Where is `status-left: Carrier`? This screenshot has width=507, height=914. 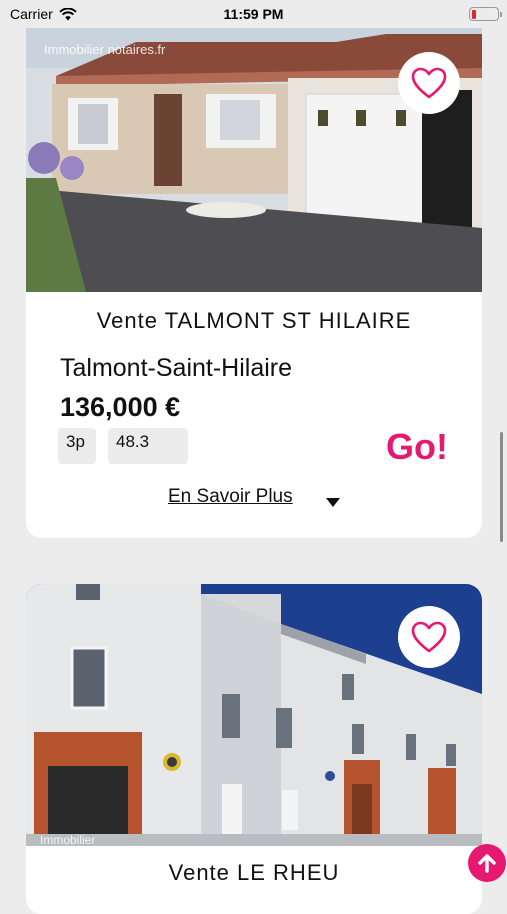
status-left: Carrier is located at coordinates (43, 14).